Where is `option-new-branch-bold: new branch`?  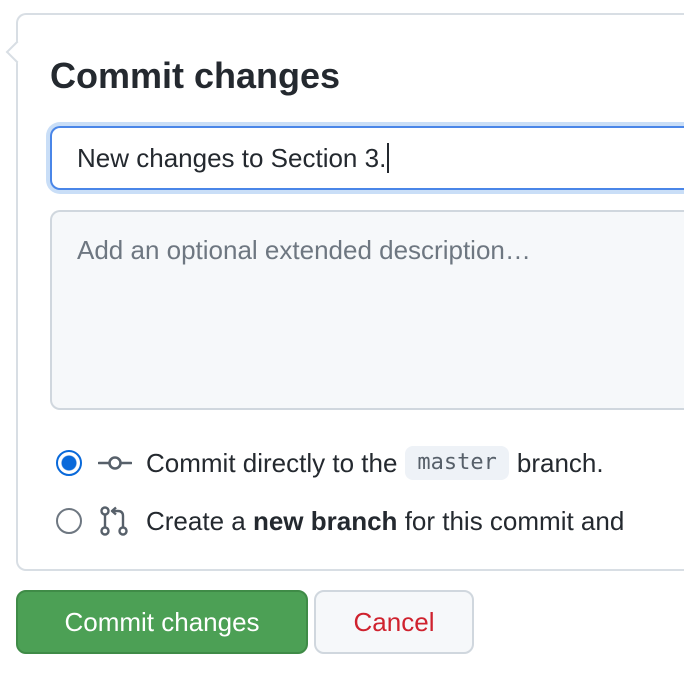
option-new-branch-bold: new branch is located at coordinates (325, 520).